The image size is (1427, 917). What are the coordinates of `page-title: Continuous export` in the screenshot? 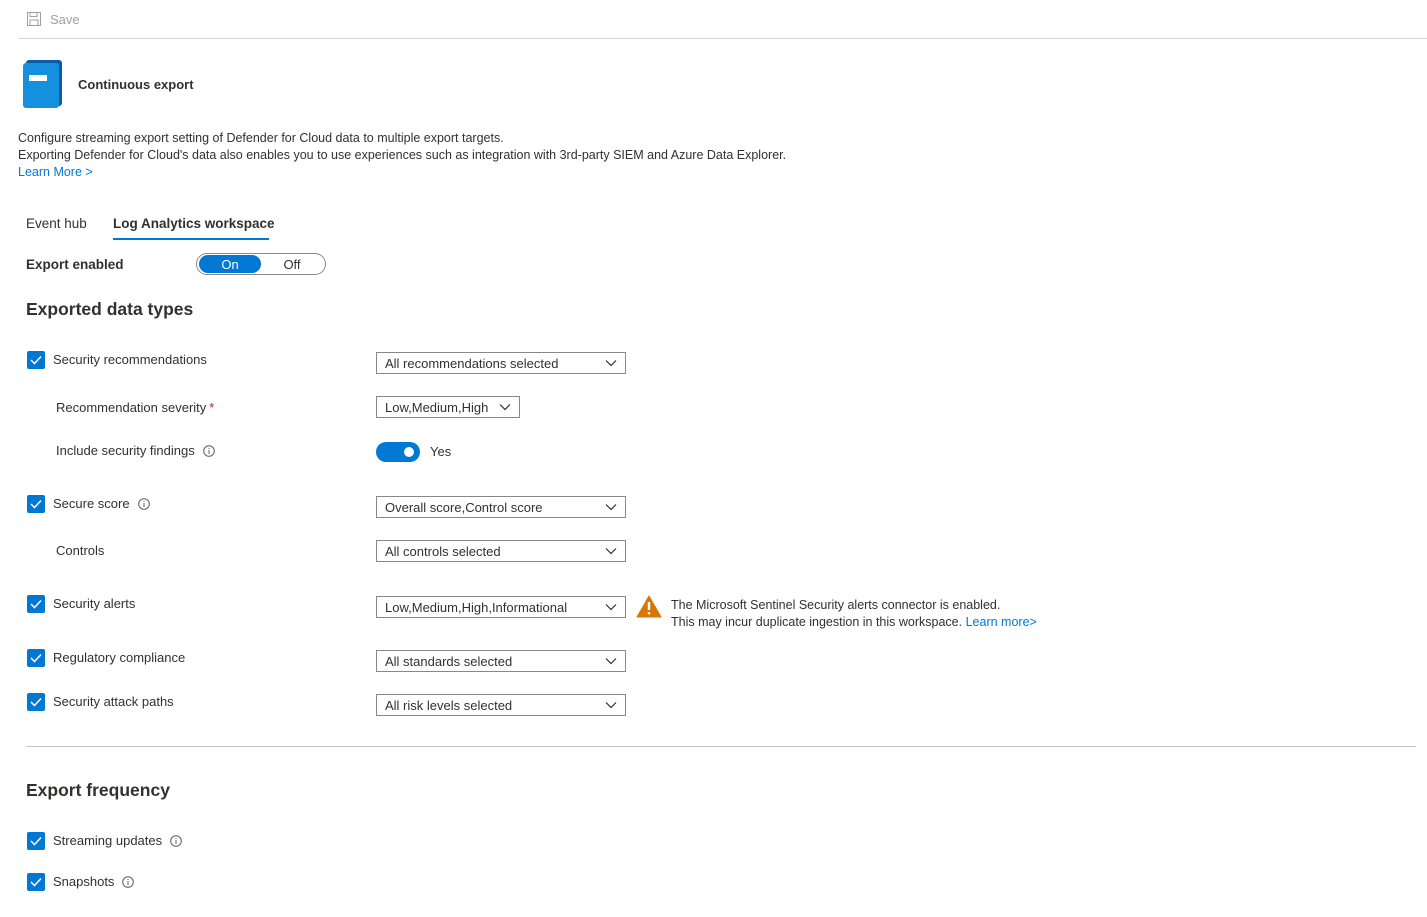 It's located at (136, 84).